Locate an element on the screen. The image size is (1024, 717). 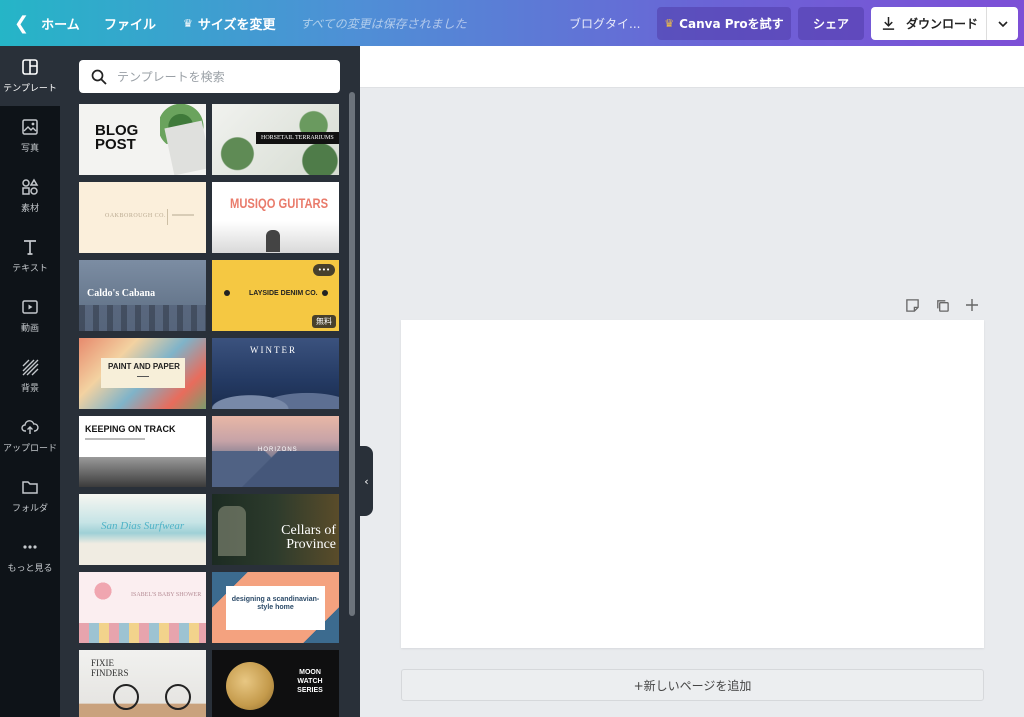
rail-item-templates: テンプレート is located at coordinates (30, 76).